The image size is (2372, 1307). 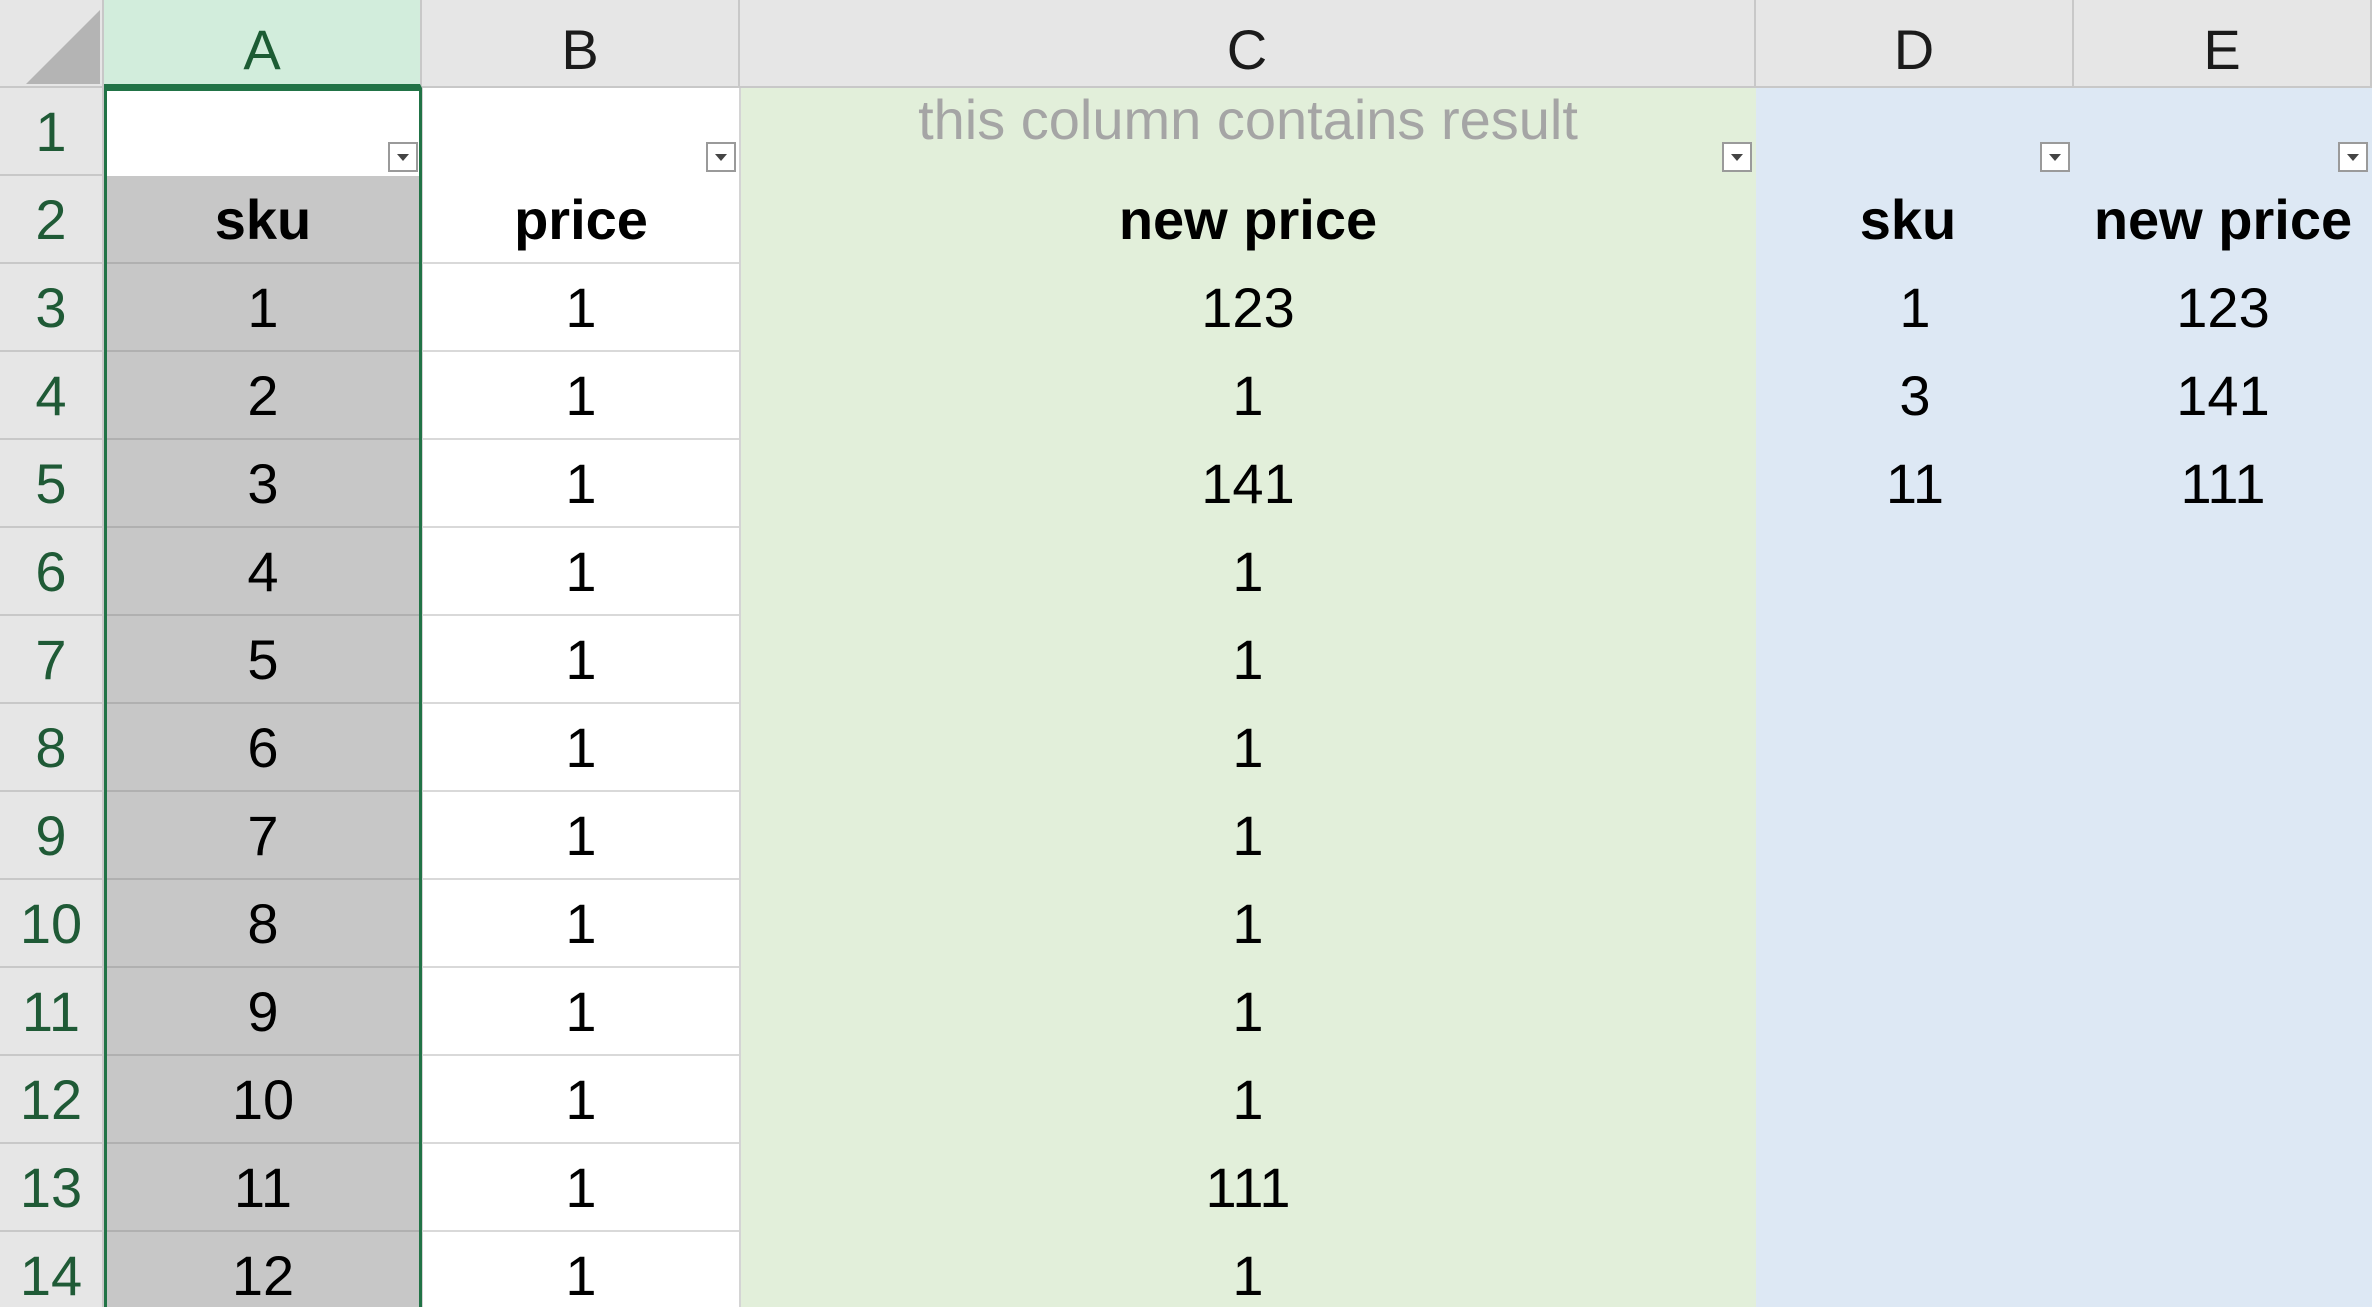 I want to click on column-header-e: E, so click(x=2223, y=44).